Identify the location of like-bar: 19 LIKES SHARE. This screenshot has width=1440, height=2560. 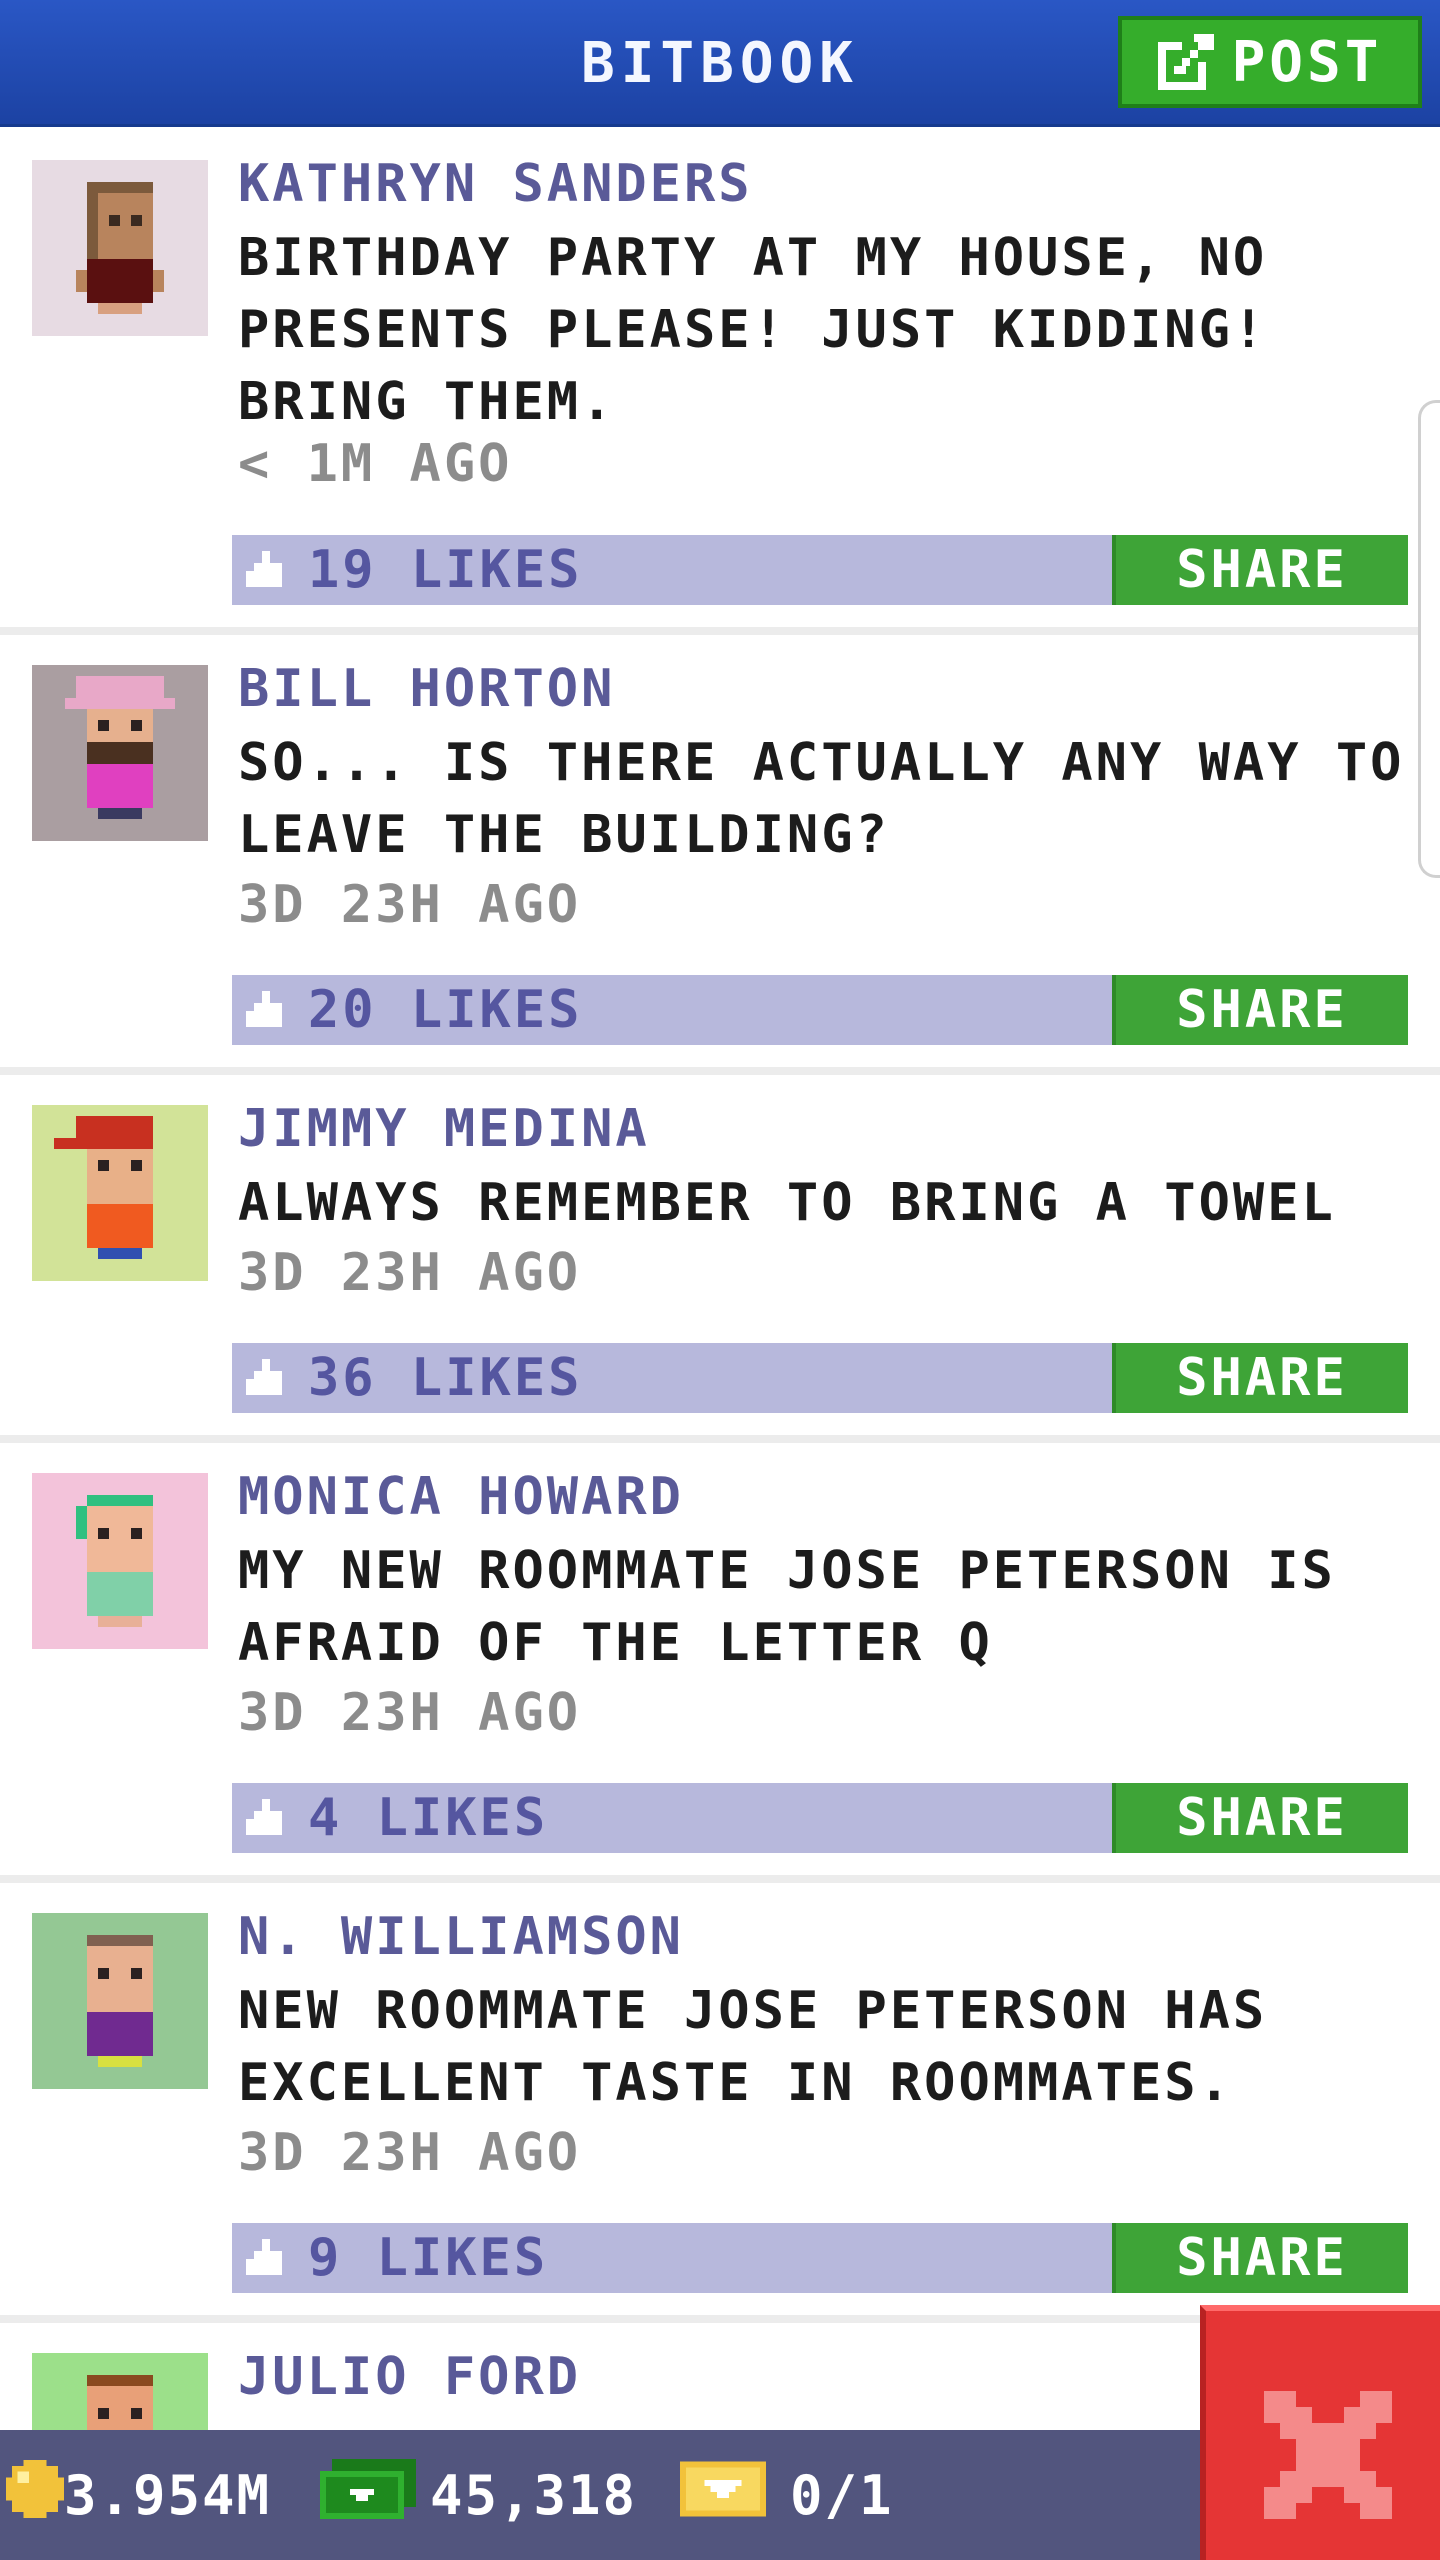
(820, 570).